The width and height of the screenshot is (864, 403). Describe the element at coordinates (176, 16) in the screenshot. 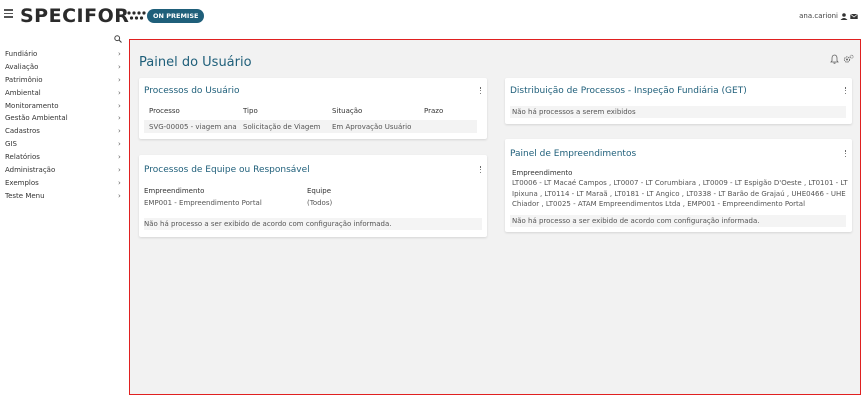

I see `environment-badge: ON PREMISE` at that location.